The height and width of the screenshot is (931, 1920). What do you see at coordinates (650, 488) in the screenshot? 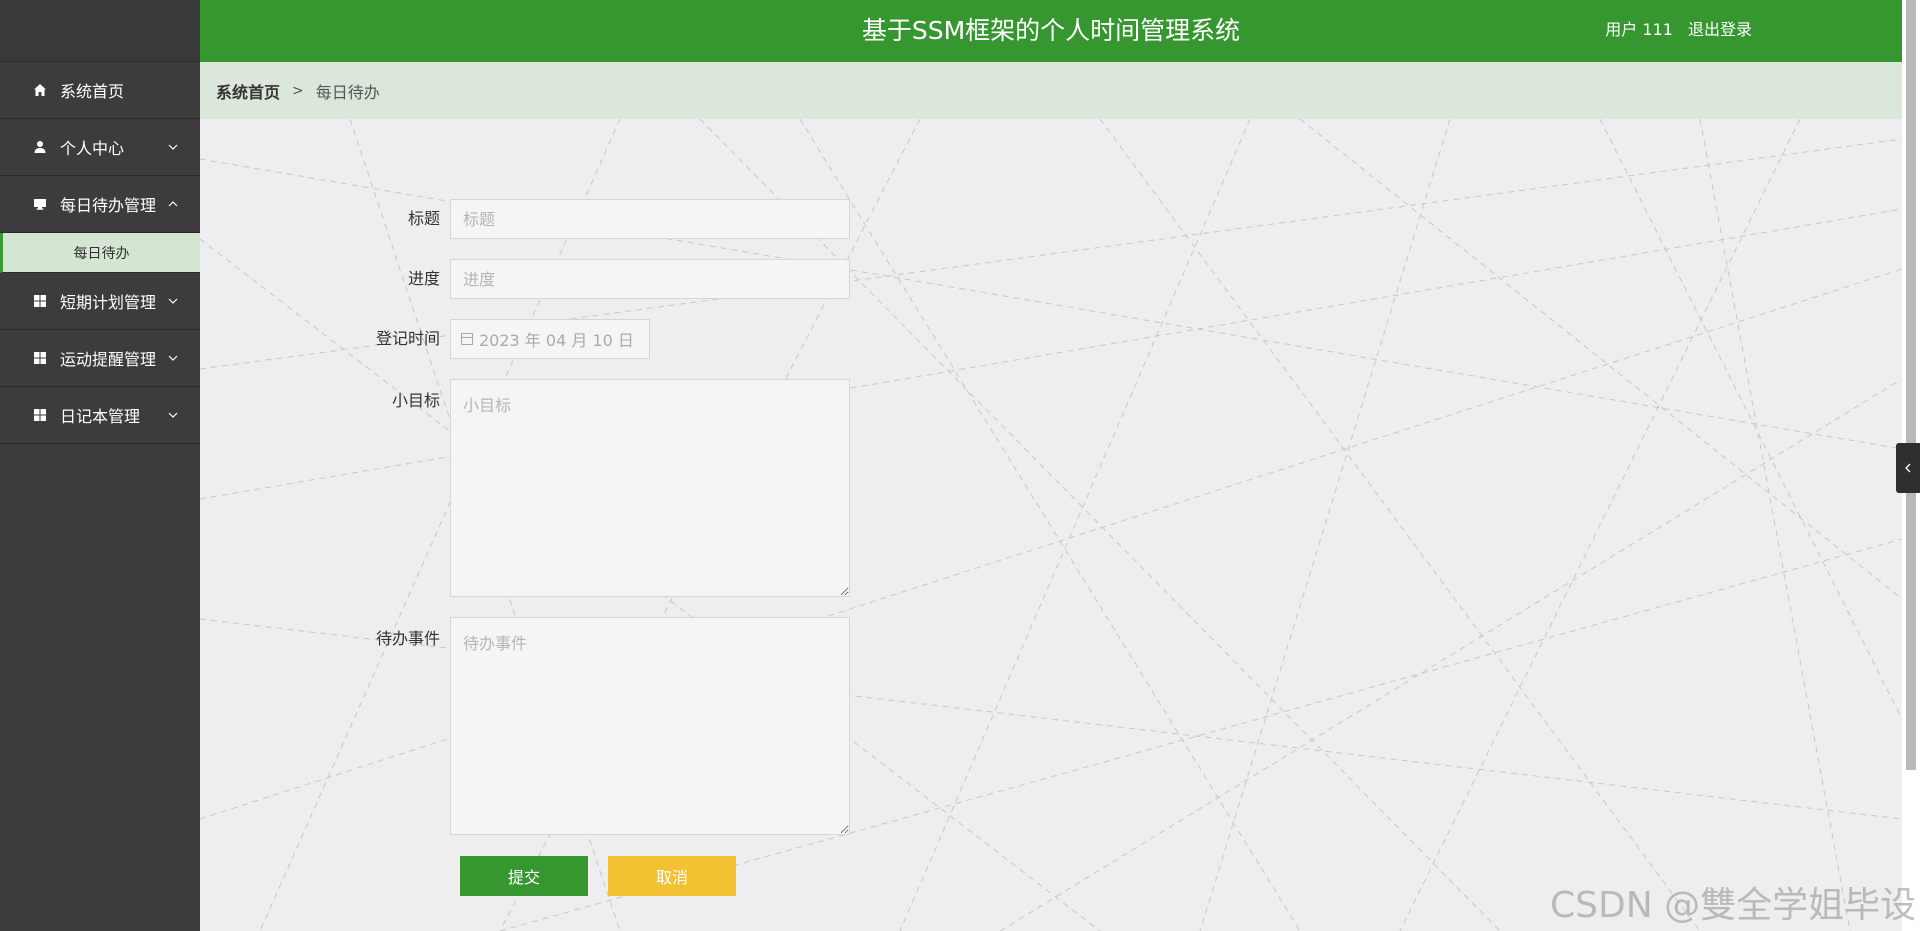
I see `goal-textarea` at bounding box center [650, 488].